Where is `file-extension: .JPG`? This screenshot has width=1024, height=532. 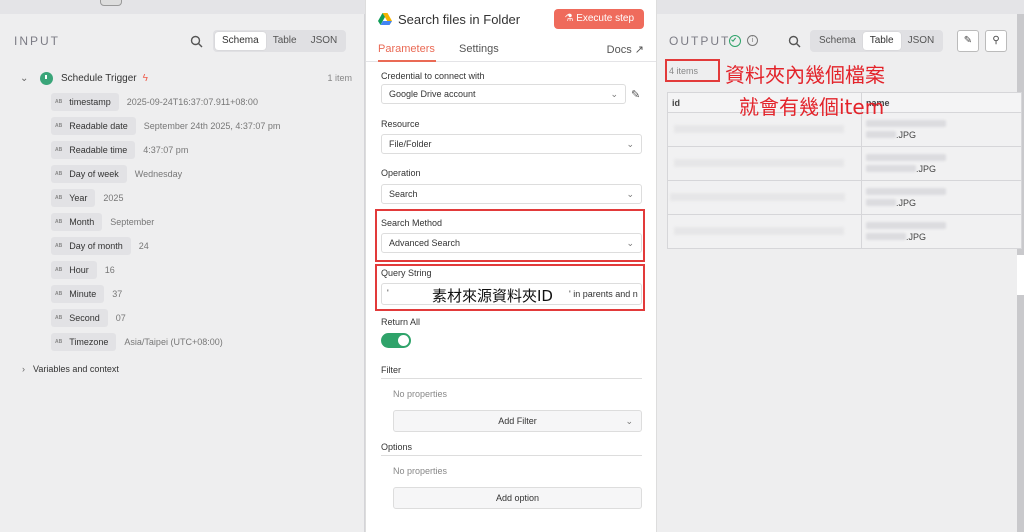
file-extension: .JPG is located at coordinates (926, 168).